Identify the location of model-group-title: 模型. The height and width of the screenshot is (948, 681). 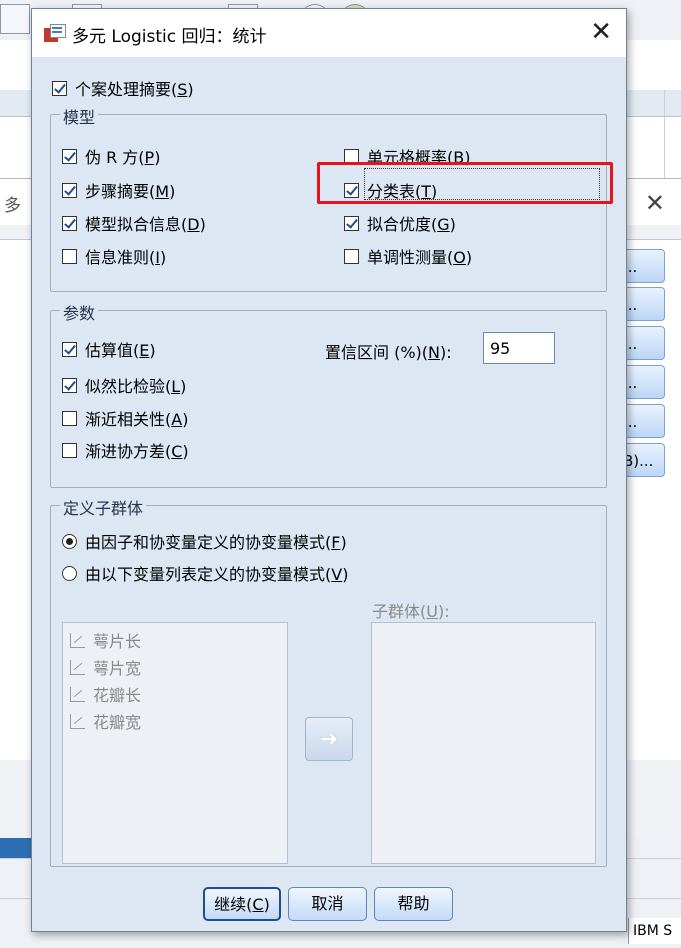
(79, 116).